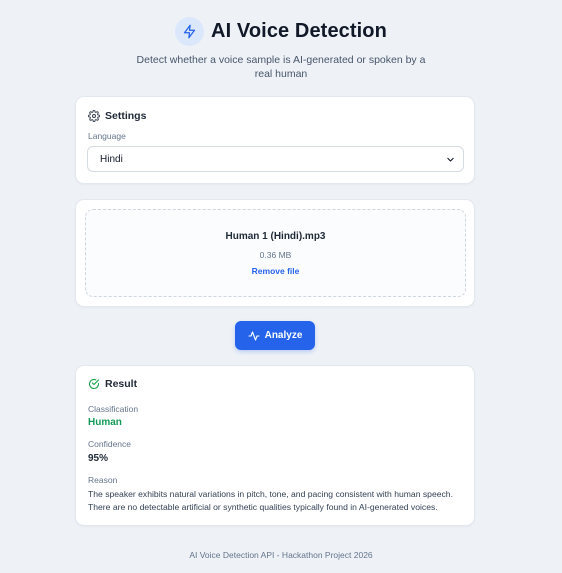 This screenshot has height=573, width=562. Describe the element at coordinates (254, 336) in the screenshot. I see `activity-pulse-icon` at that location.